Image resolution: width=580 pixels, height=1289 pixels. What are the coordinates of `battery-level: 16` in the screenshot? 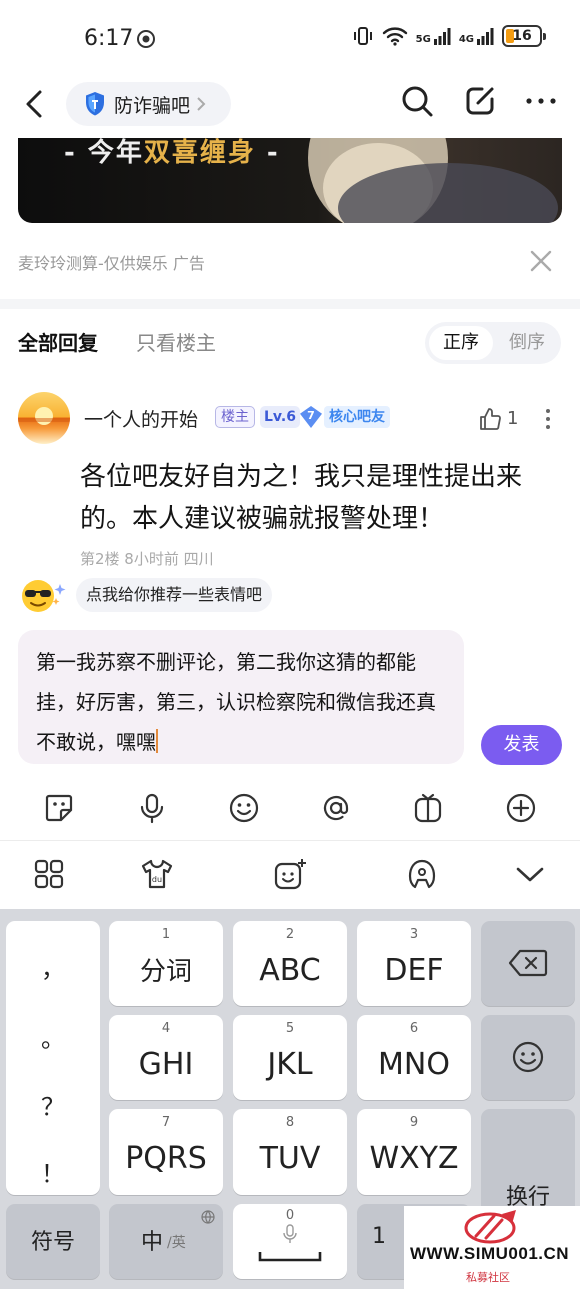 It's located at (522, 36).